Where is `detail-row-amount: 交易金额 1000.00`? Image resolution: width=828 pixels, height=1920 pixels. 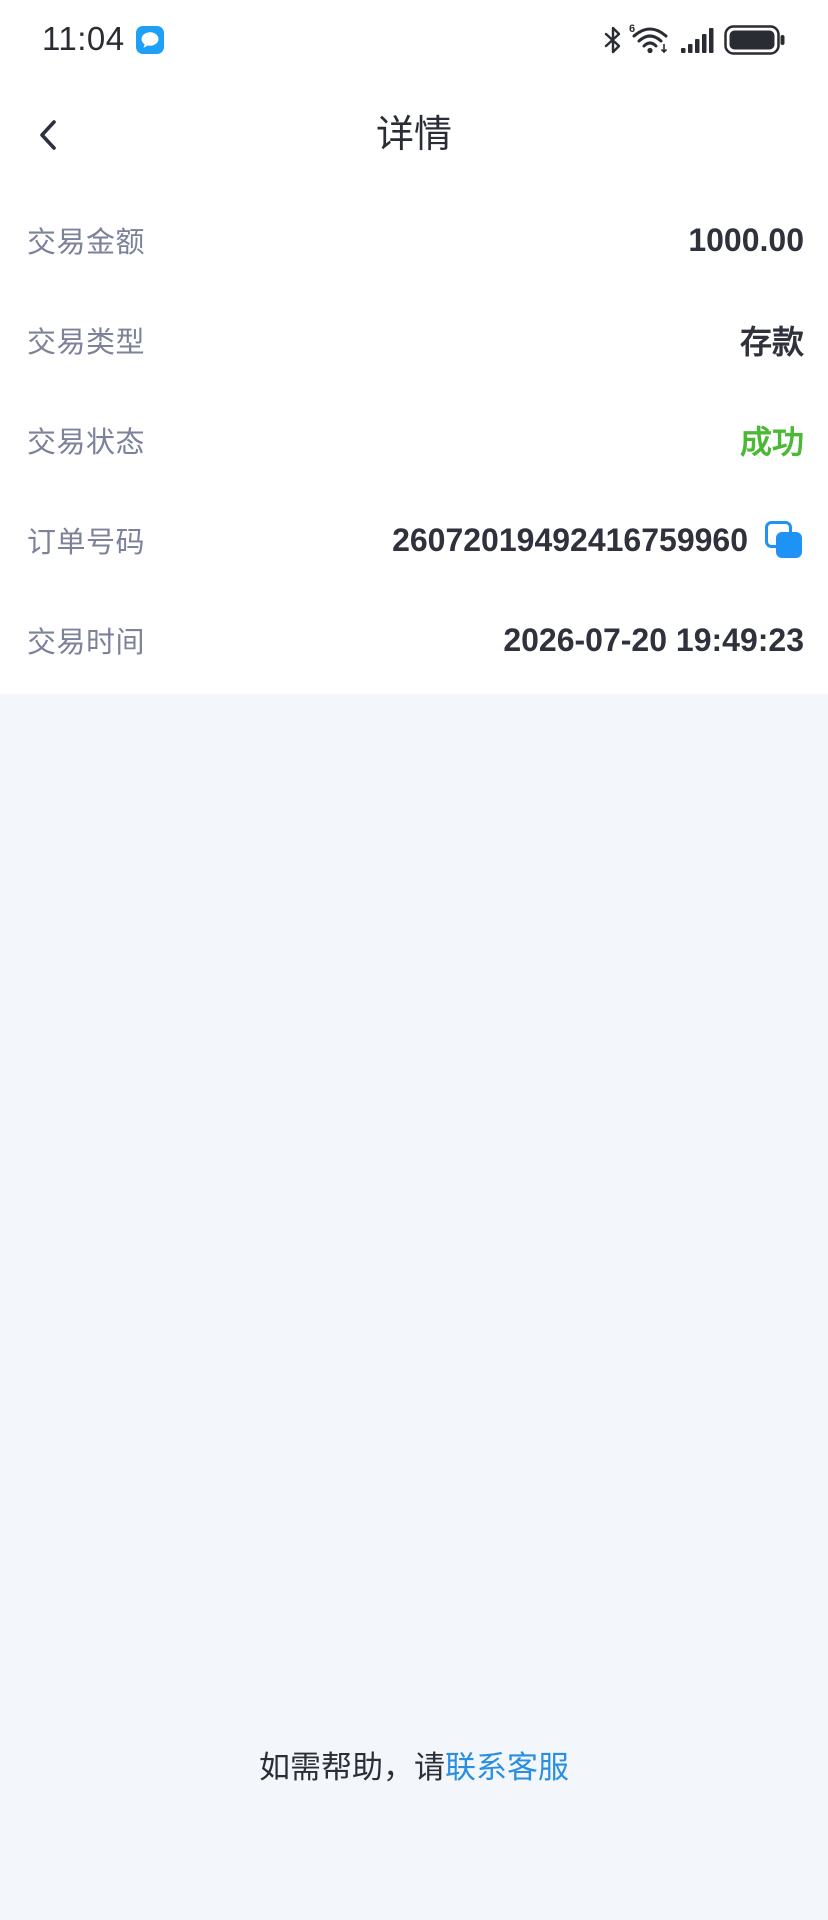
detail-row-amount: 交易金额 1000.00 is located at coordinates (414, 240).